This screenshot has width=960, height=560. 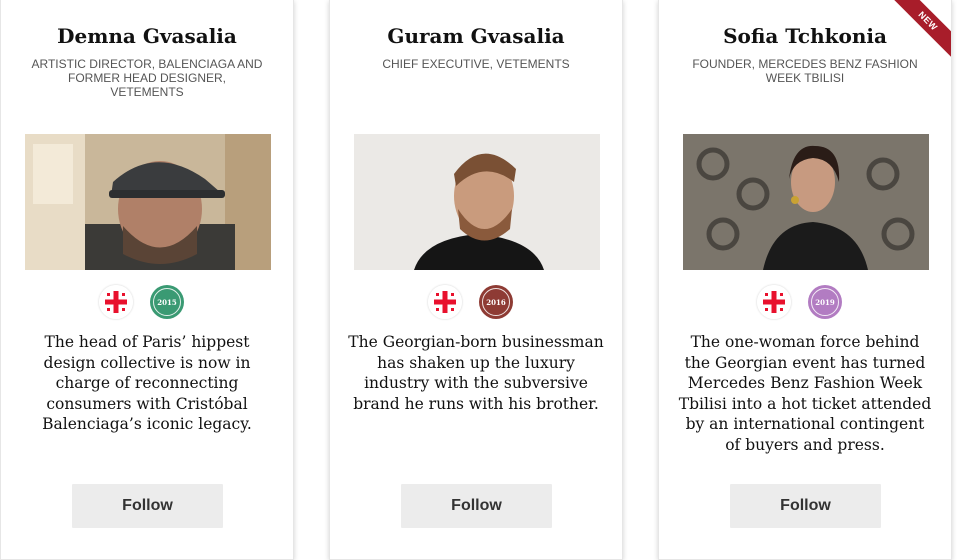 I want to click on person-name: Demna Gvasalia, so click(x=147, y=36).